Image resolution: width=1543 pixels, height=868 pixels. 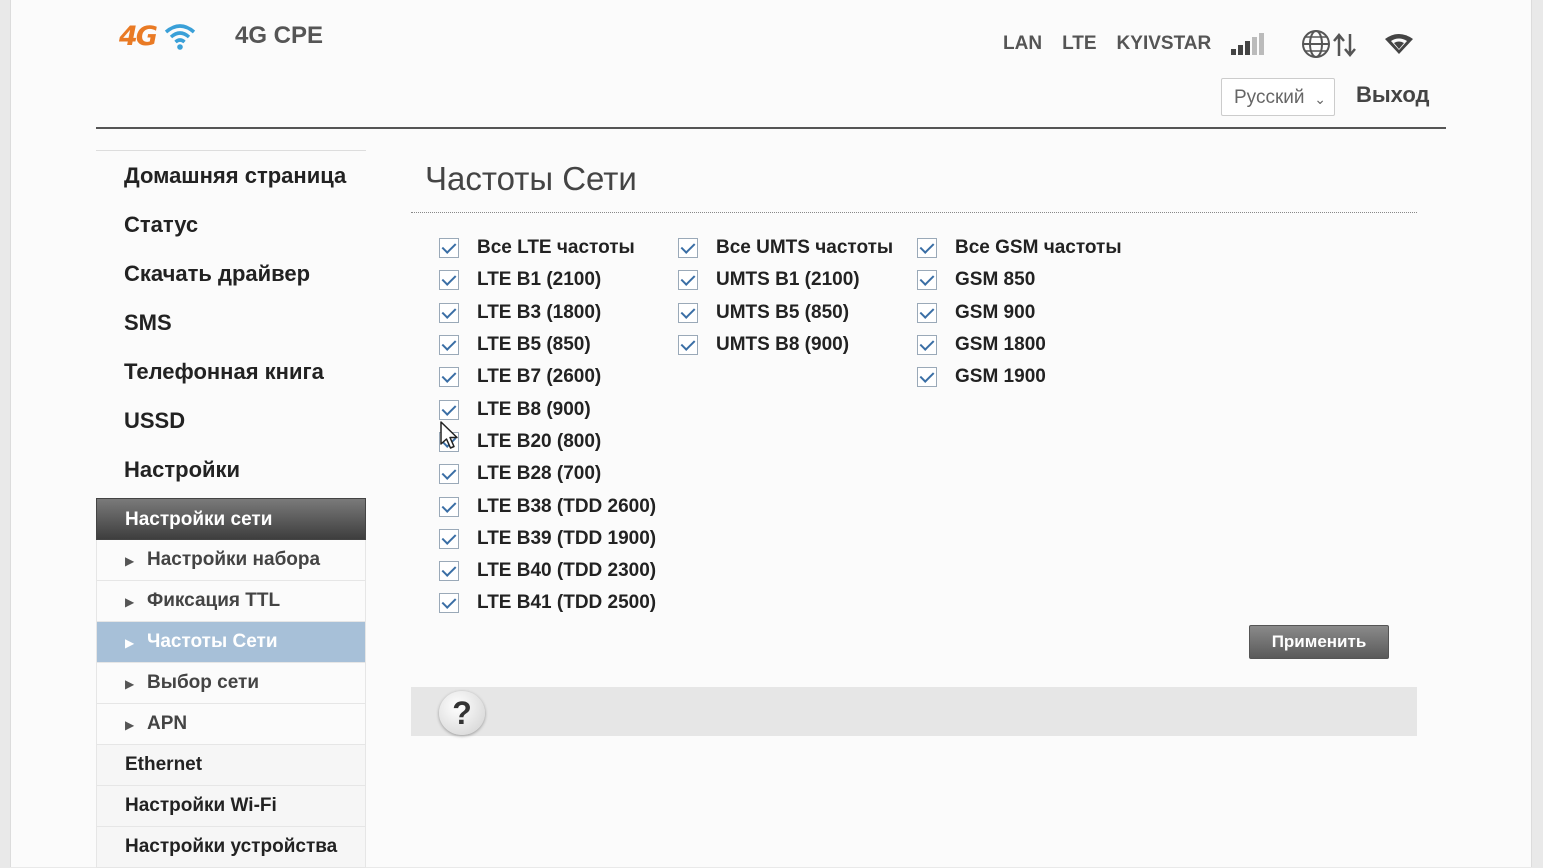 I want to click on language-select: Русский ⌄, so click(x=1278, y=97).